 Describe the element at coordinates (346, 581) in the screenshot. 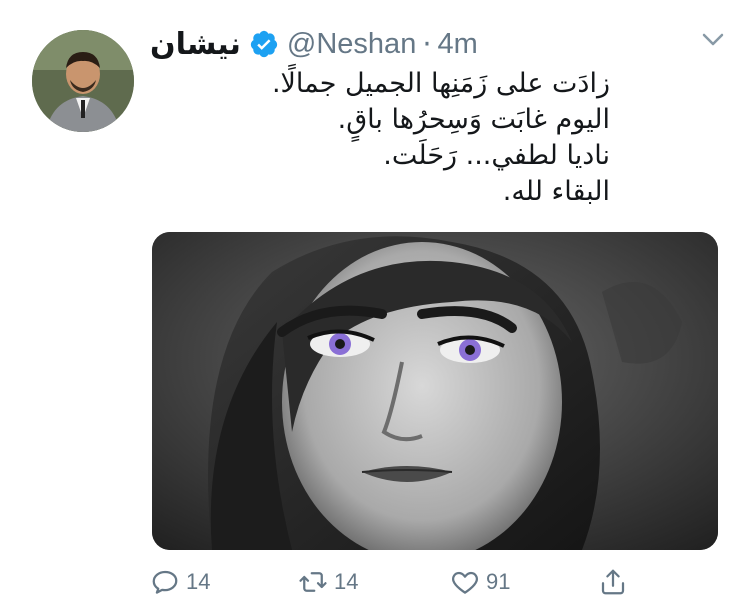

I see `retweet-count: 14` at that location.